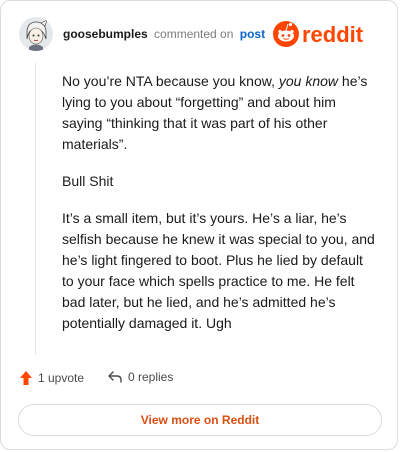  Describe the element at coordinates (194, 34) in the screenshot. I see `action-text: commented on` at that location.